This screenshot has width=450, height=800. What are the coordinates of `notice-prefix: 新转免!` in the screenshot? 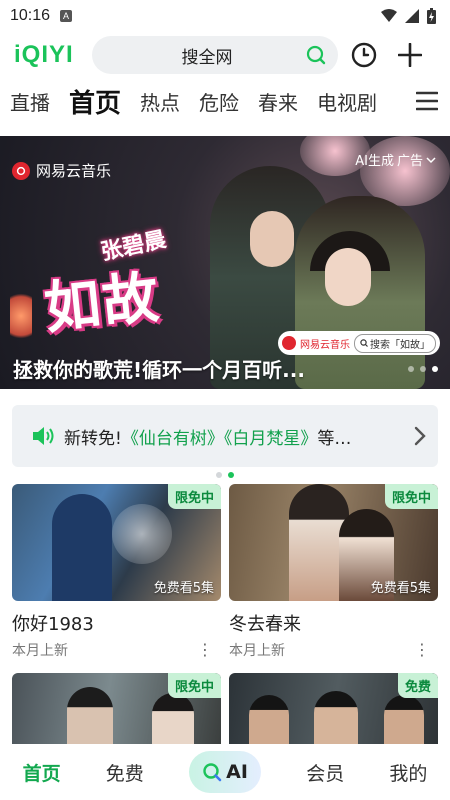 It's located at (93, 438).